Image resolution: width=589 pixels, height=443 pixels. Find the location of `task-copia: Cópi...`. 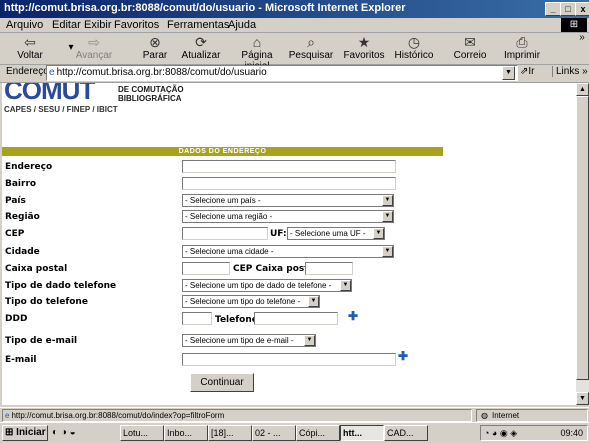

task-copia: Cópi... is located at coordinates (318, 433).